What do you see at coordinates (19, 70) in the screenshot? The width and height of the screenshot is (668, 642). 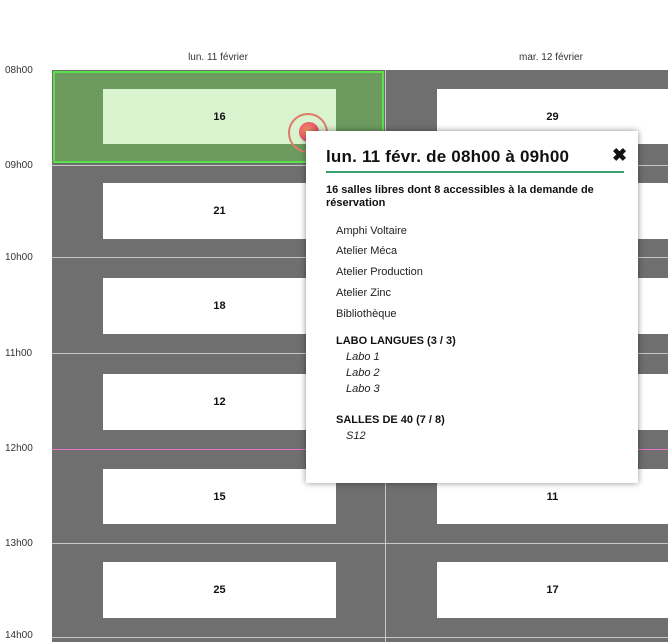 I see `time-label-08h00: 08h00` at bounding box center [19, 70].